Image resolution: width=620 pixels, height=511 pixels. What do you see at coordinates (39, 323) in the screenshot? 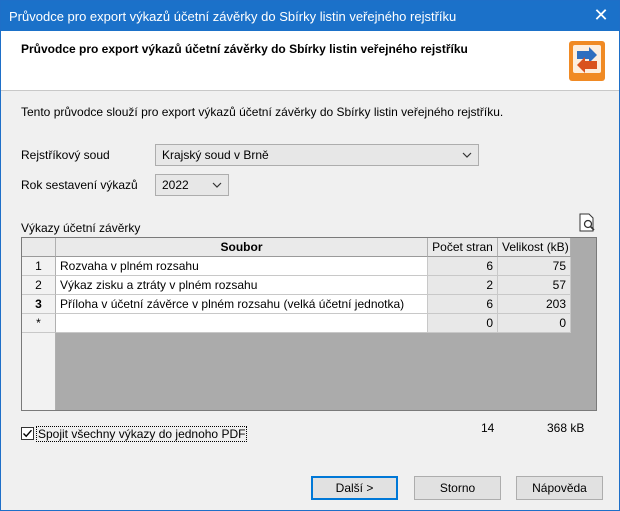
I see `row-number: *` at bounding box center [39, 323].